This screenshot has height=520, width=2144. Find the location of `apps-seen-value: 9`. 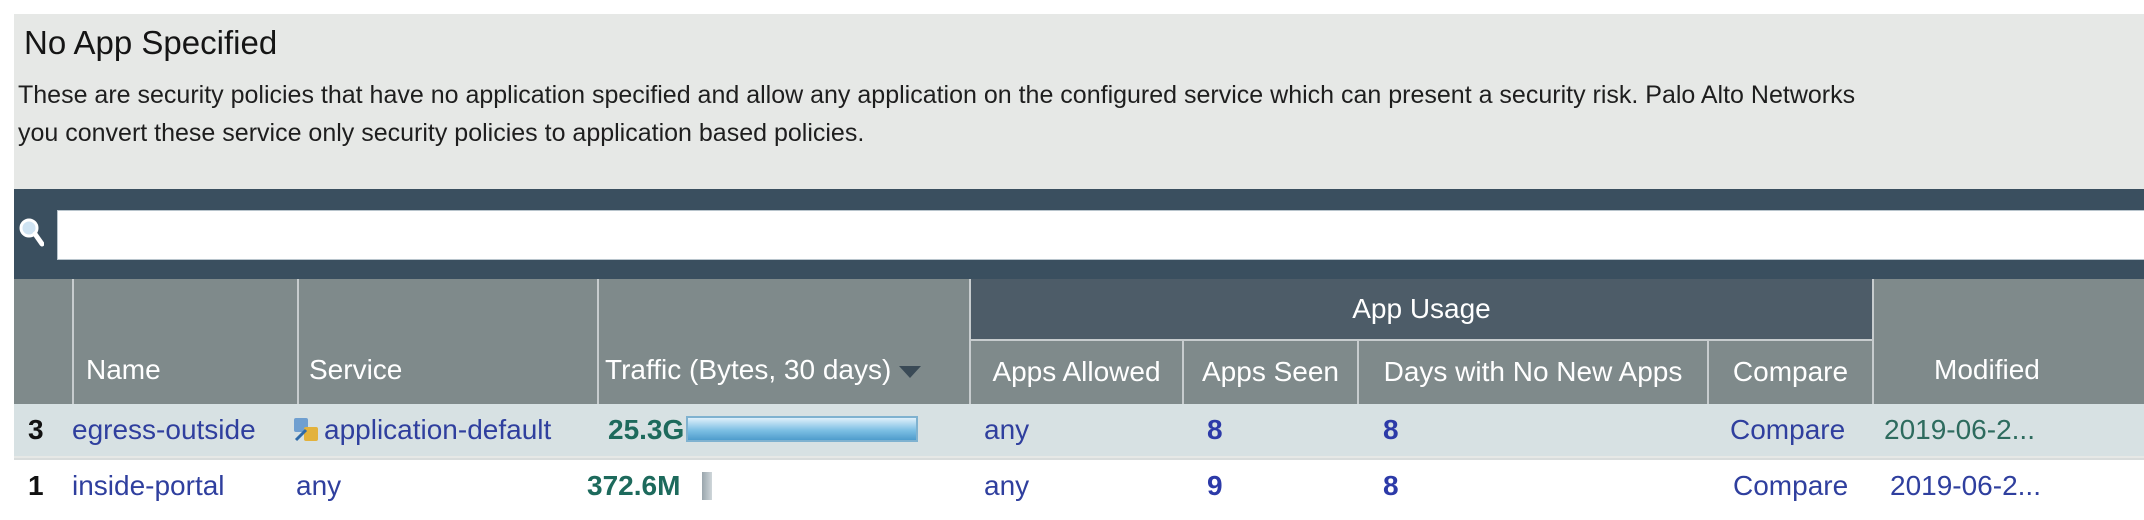

apps-seen-value: 9 is located at coordinates (1215, 484).